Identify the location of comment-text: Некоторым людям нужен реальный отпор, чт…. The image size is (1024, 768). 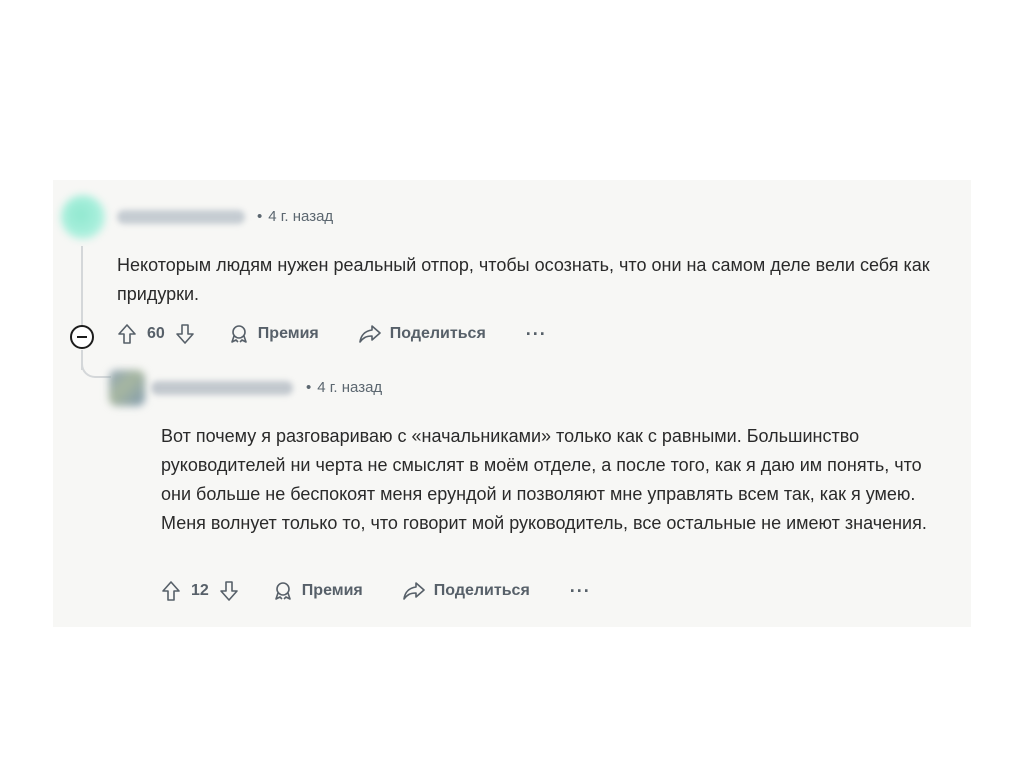
(523, 279).